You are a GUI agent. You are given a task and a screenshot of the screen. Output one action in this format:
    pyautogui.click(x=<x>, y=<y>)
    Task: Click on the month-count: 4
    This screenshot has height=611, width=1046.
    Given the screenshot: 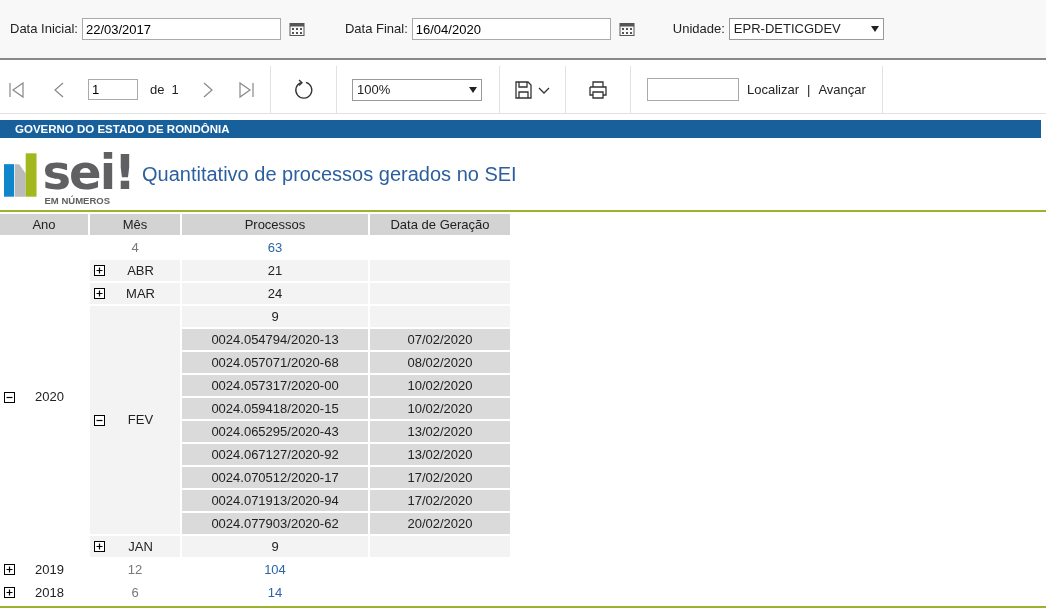 What is the action you would take?
    pyautogui.click(x=135, y=247)
    